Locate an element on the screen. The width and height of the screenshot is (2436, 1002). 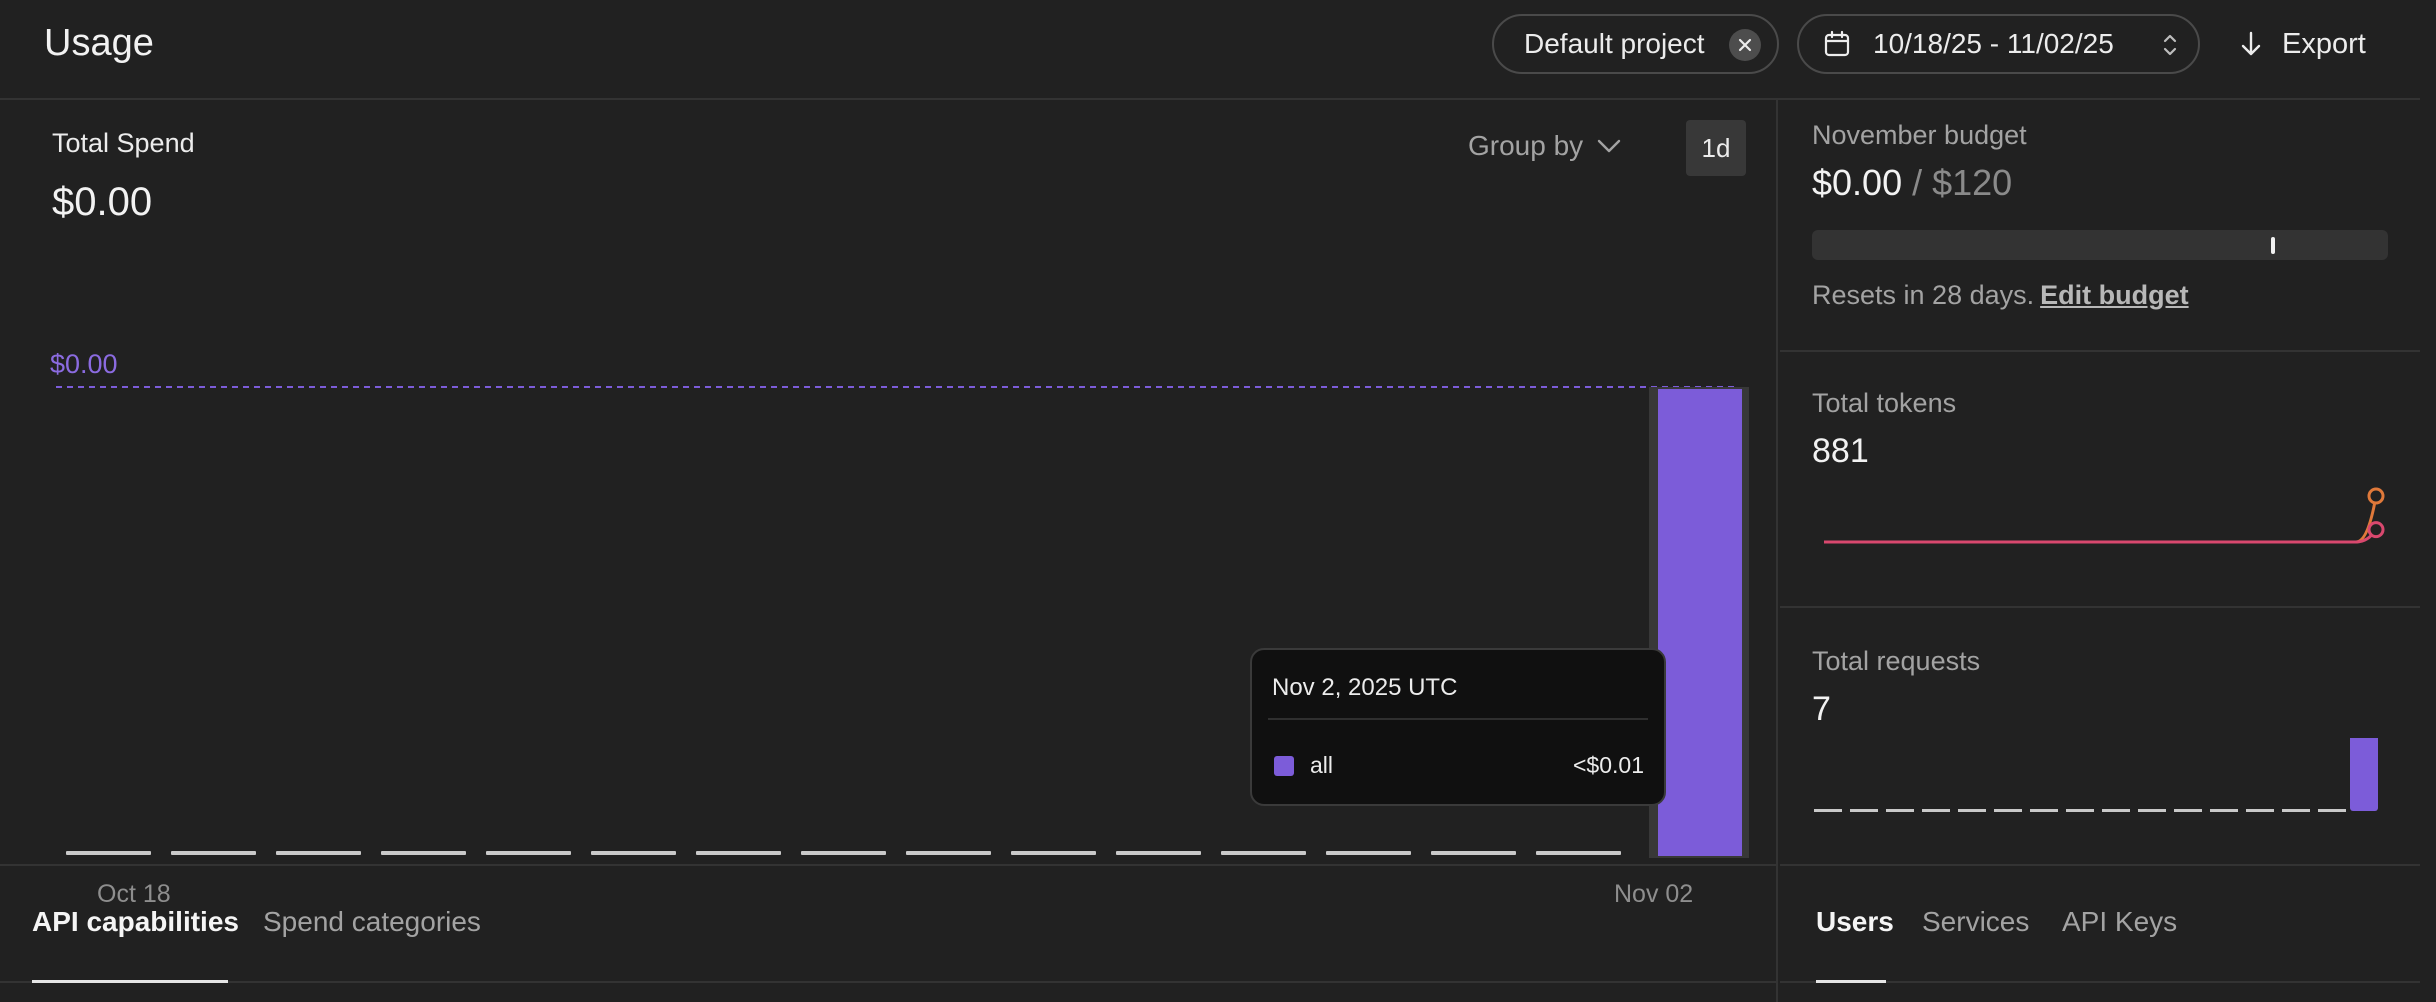
tab-services: Services is located at coordinates (1975, 922).